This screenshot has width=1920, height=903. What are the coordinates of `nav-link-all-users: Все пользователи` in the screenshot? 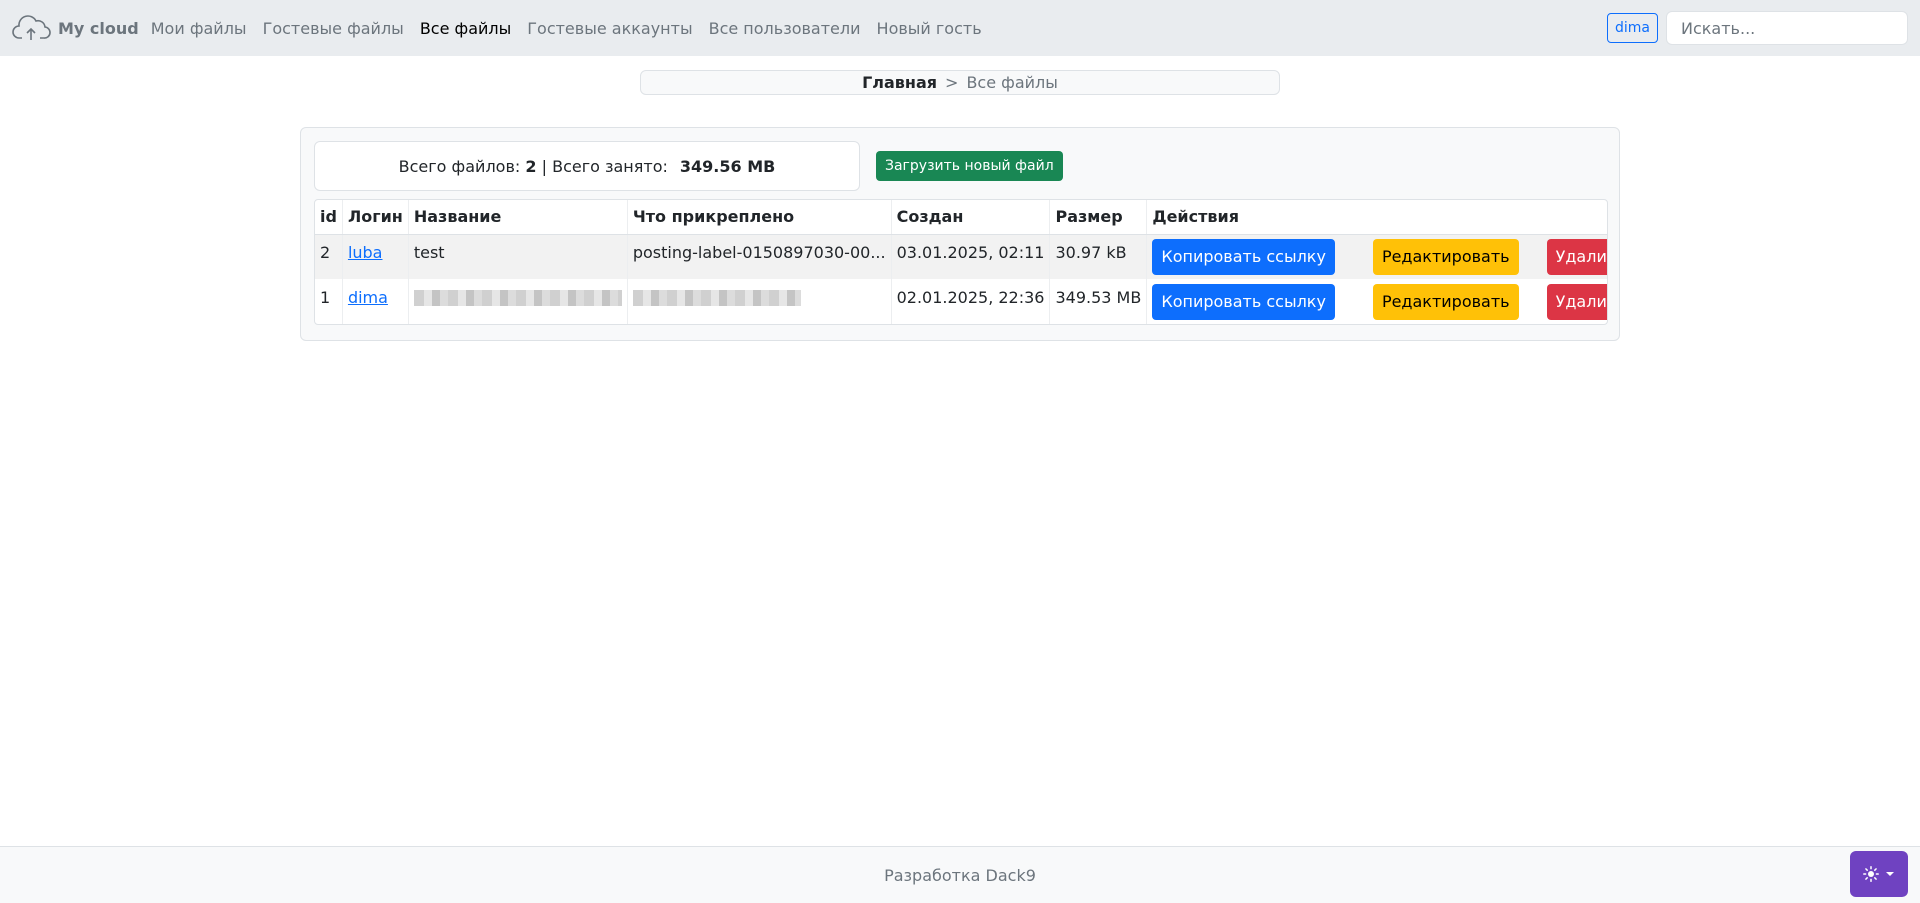 It's located at (785, 28).